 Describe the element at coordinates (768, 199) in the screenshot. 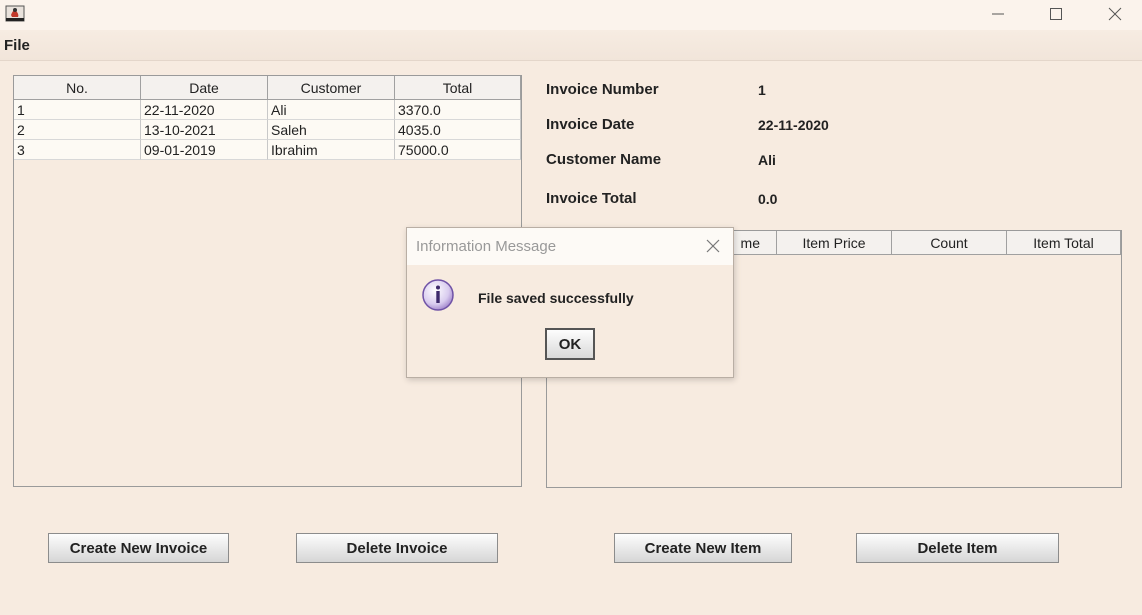

I see `invoice-total-value: 0.0` at that location.